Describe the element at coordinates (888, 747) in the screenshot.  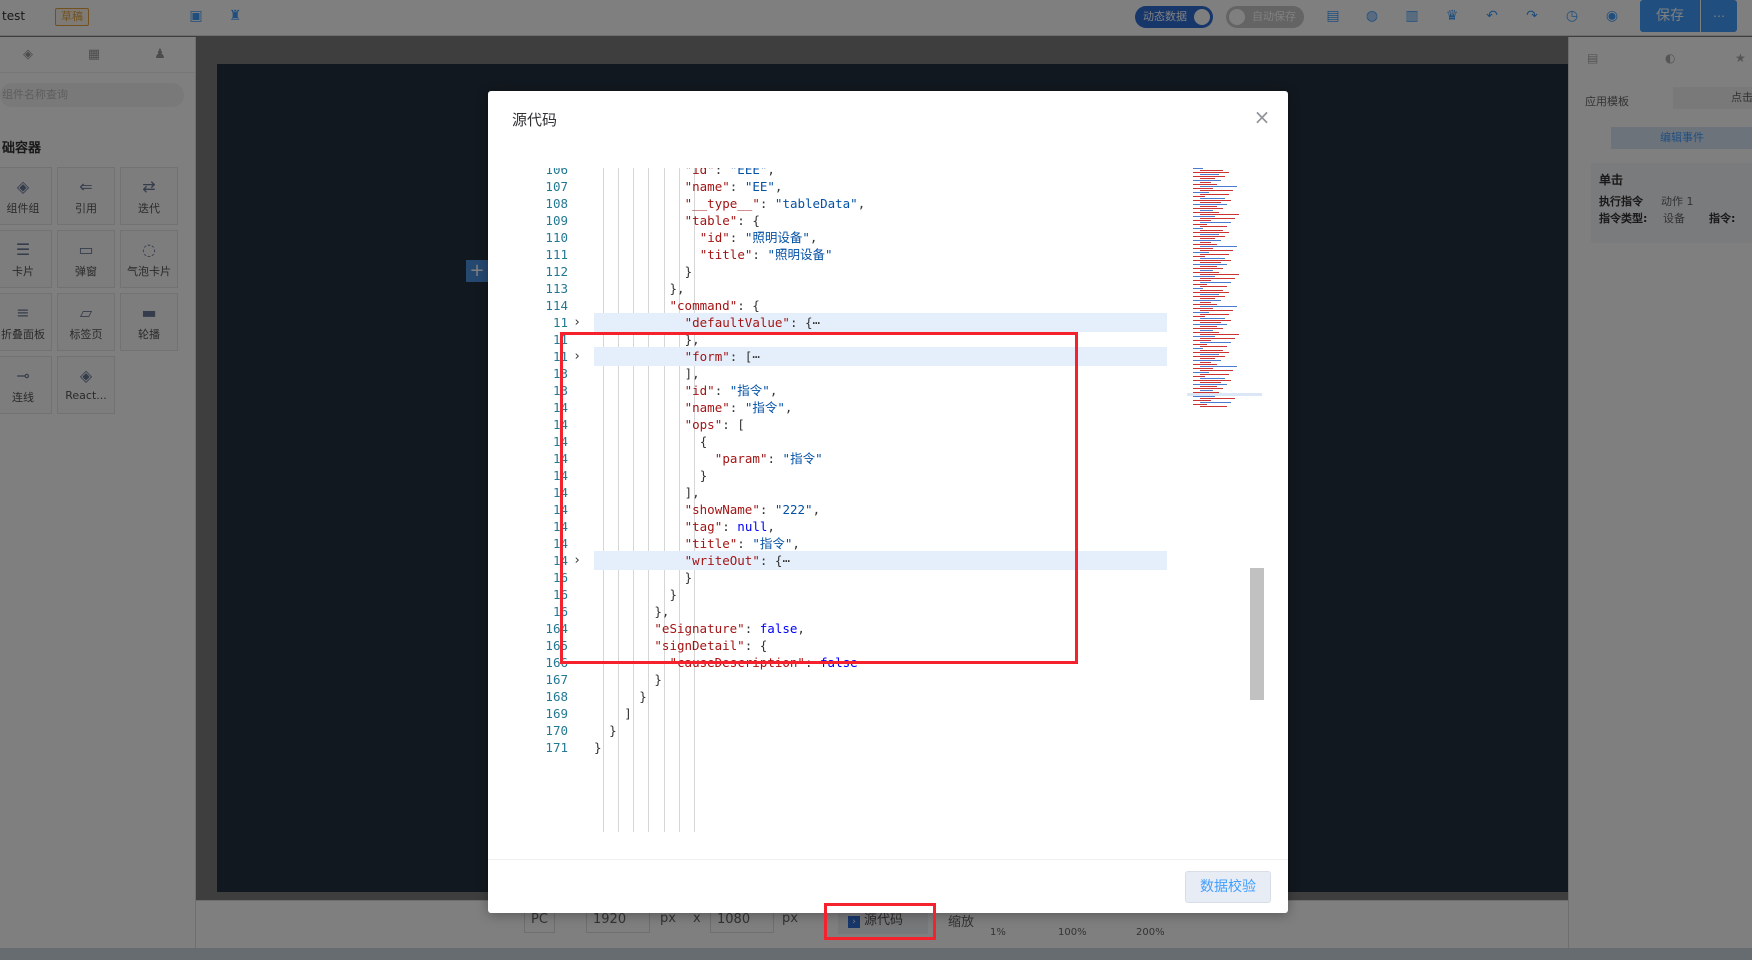
I see `code-line: 171}` at that location.